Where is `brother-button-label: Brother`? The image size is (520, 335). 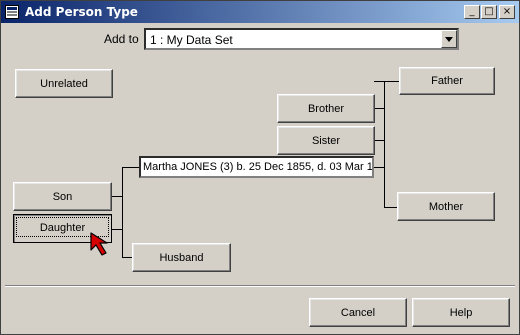
brother-button-label: Brother is located at coordinates (326, 109).